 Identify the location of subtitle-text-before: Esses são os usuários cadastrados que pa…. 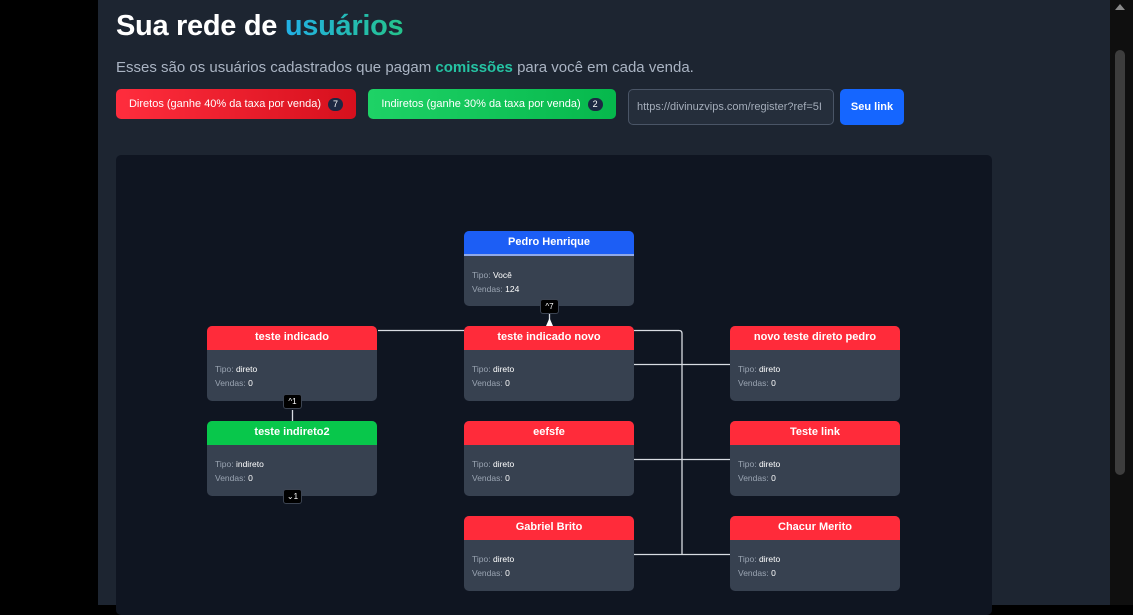
(276, 67).